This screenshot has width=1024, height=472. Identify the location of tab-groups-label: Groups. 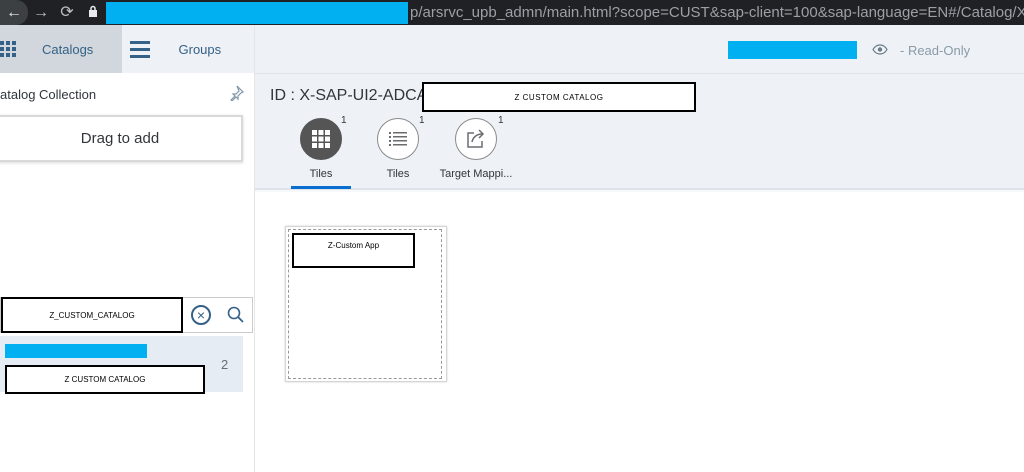
(200, 49).